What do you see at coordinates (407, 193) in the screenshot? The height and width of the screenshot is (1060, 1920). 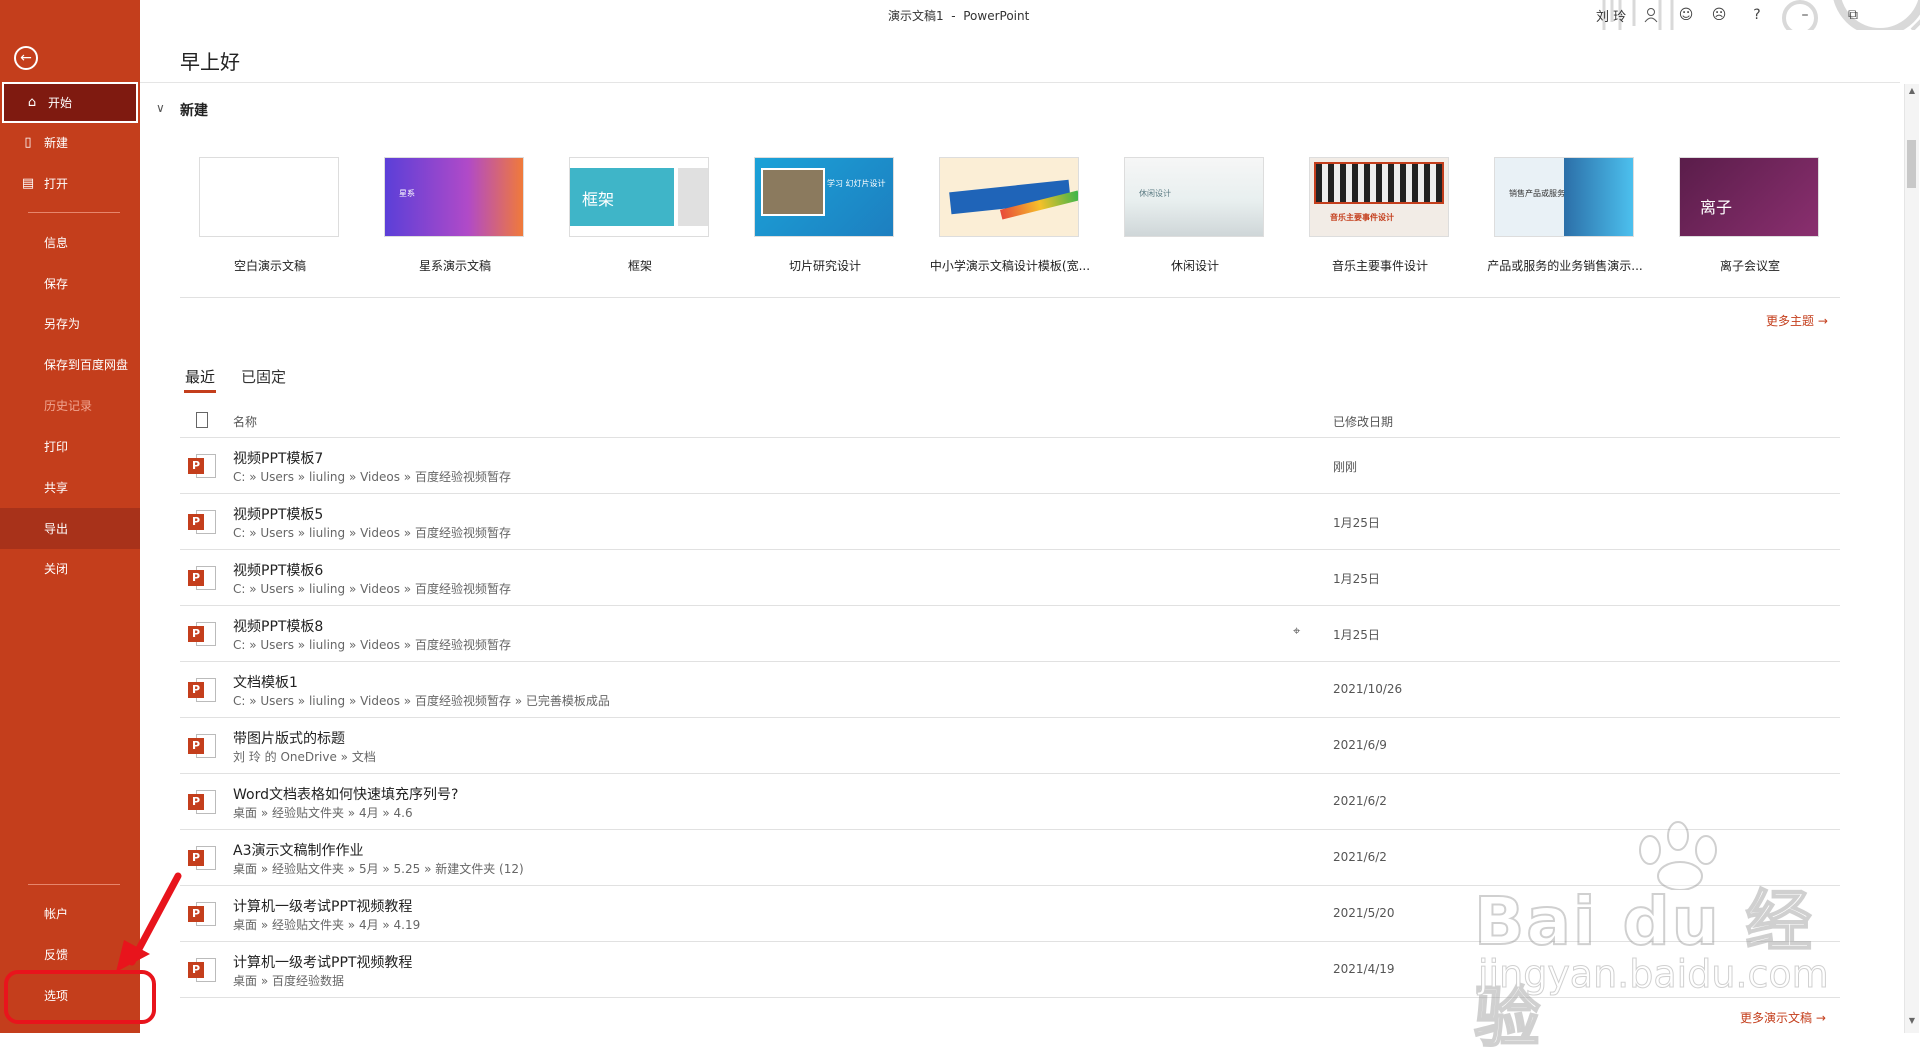 I see `template-thumbnail-text: 星系` at bounding box center [407, 193].